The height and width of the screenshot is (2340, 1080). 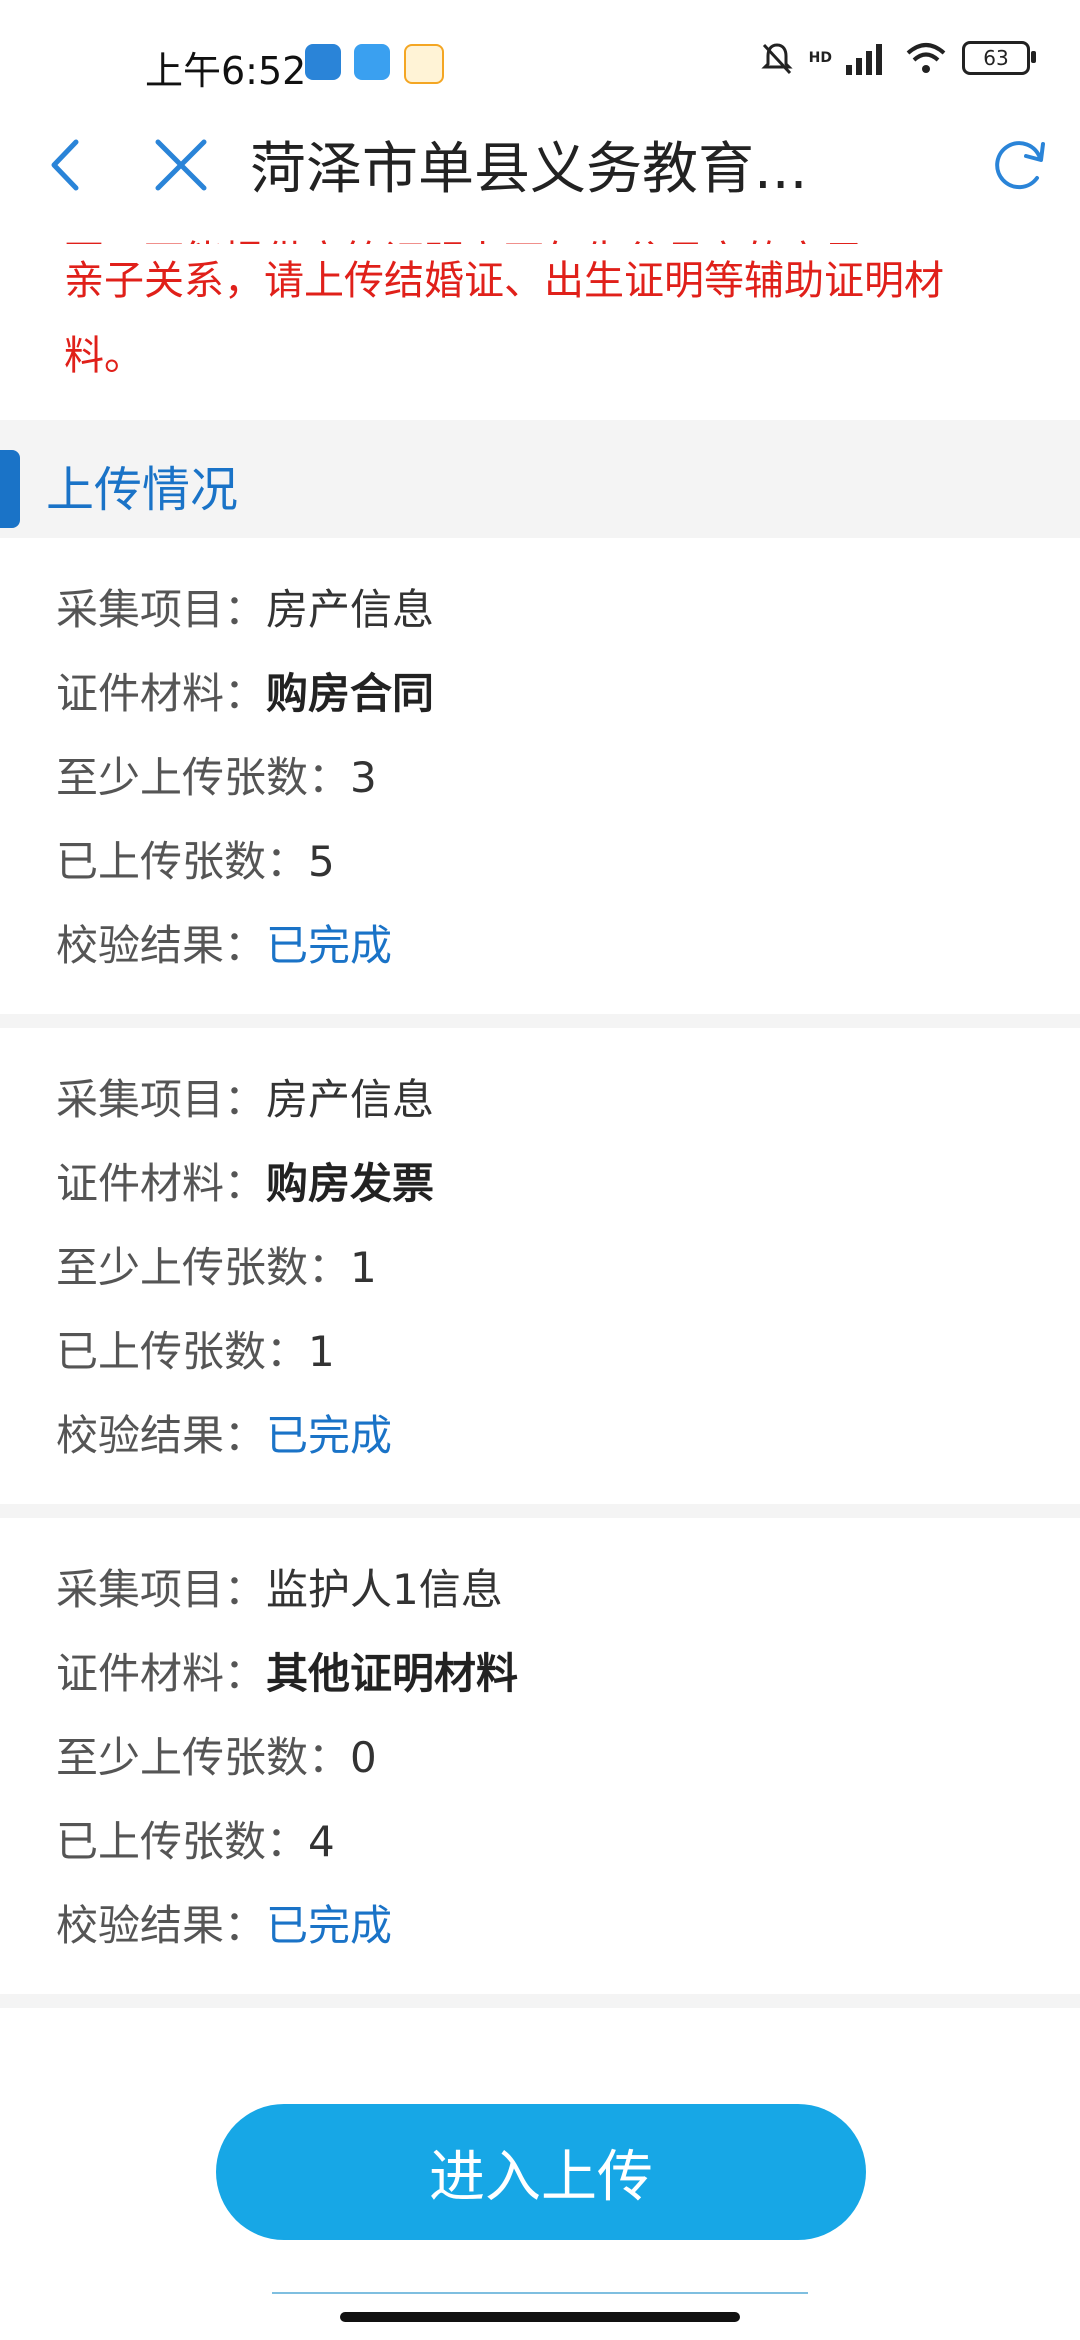 I want to click on row-uploaded: 已上传张数：1, so click(x=540, y=1352).